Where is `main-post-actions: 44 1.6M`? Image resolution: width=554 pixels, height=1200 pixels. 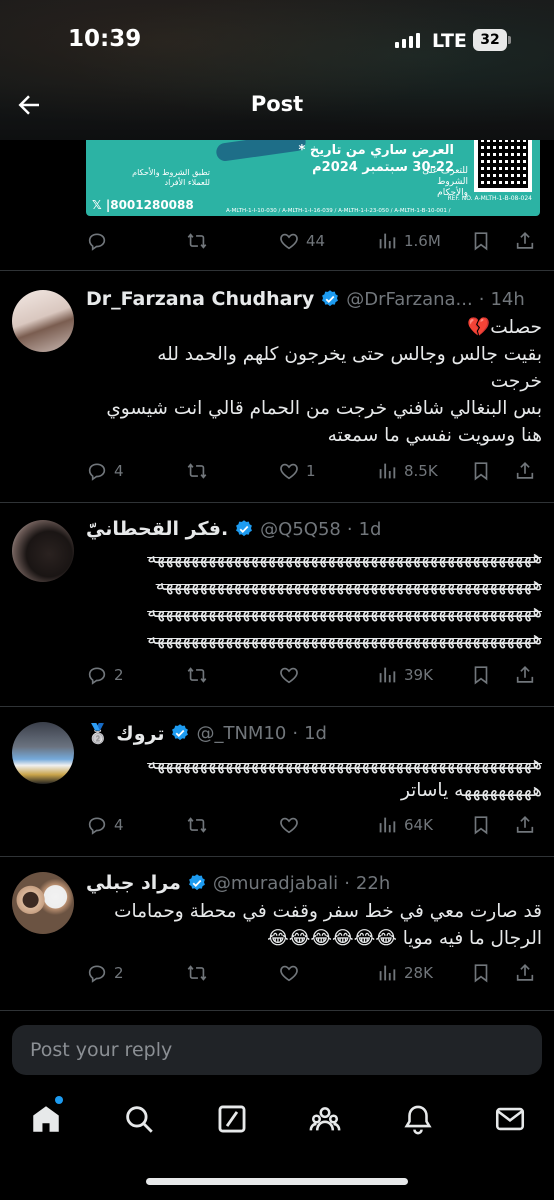 main-post-actions: 44 1.6M is located at coordinates (313, 241).